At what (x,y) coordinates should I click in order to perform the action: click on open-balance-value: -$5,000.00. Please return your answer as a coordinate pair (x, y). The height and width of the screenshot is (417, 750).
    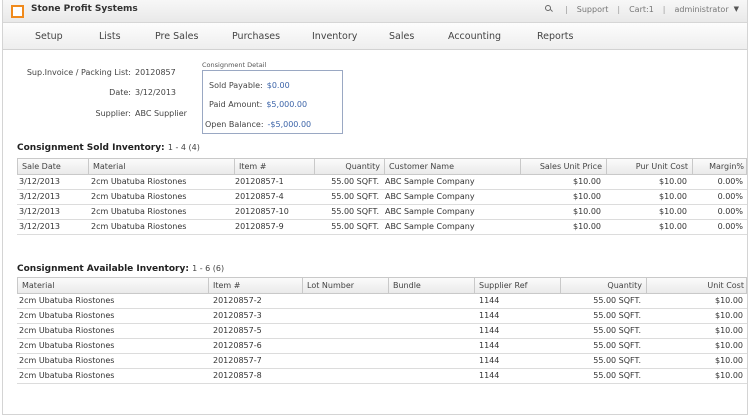
    Looking at the image, I should click on (289, 124).